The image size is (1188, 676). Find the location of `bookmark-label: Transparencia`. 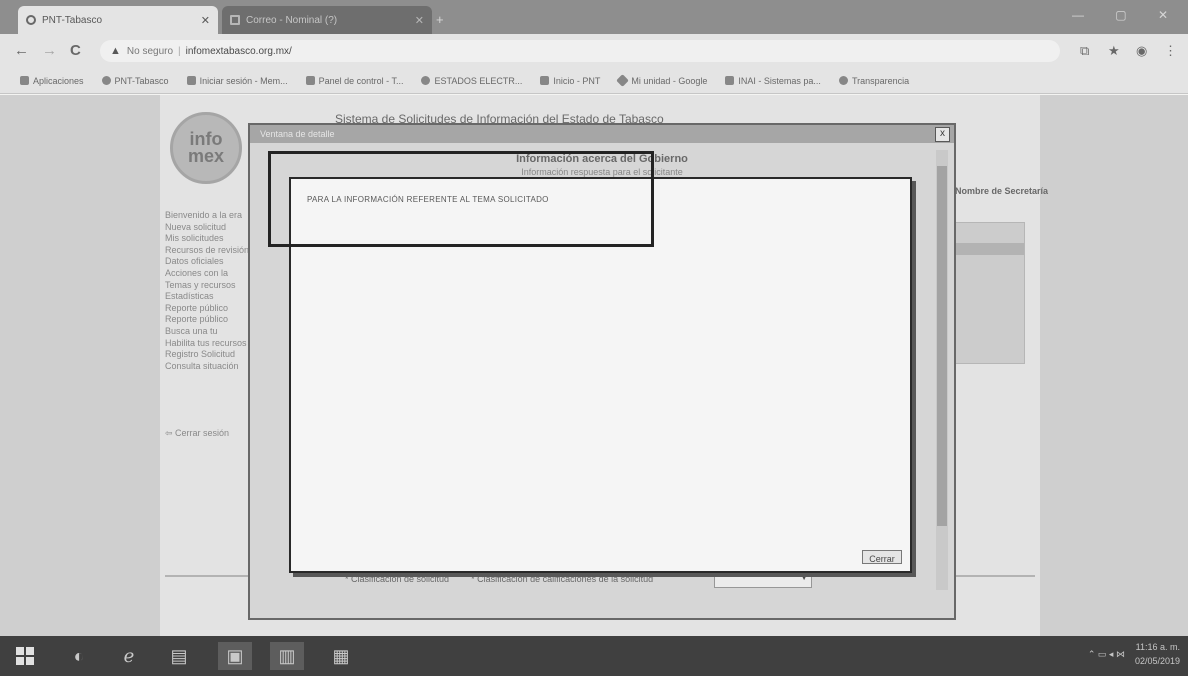

bookmark-label: Transparencia is located at coordinates (880, 80).